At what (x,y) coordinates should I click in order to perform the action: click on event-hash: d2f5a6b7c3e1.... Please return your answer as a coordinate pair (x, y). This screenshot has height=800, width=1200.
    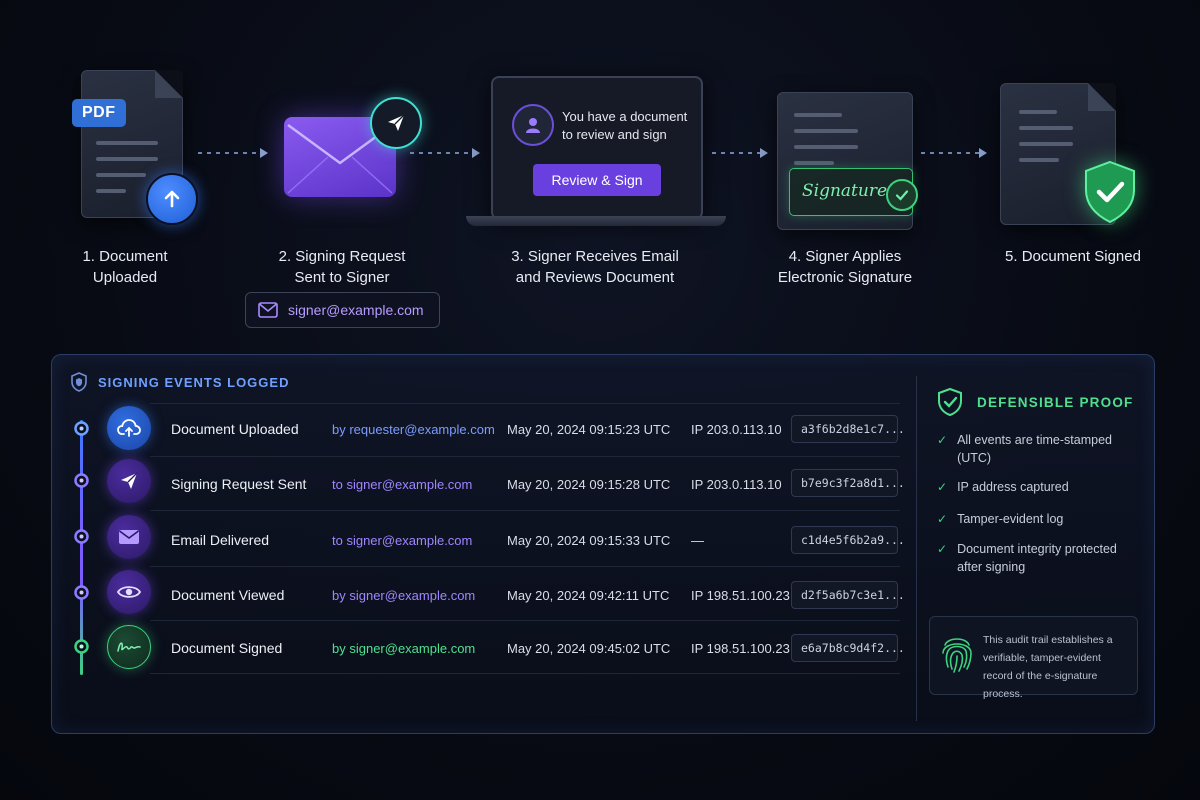
    Looking at the image, I should click on (848, 595).